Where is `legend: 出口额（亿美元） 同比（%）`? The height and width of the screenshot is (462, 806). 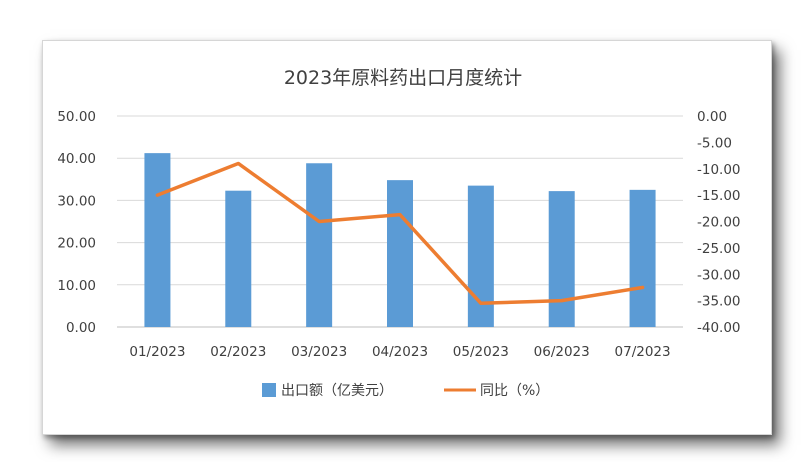 legend: 出口额（亿美元） 同比（%） is located at coordinates (405, 391).